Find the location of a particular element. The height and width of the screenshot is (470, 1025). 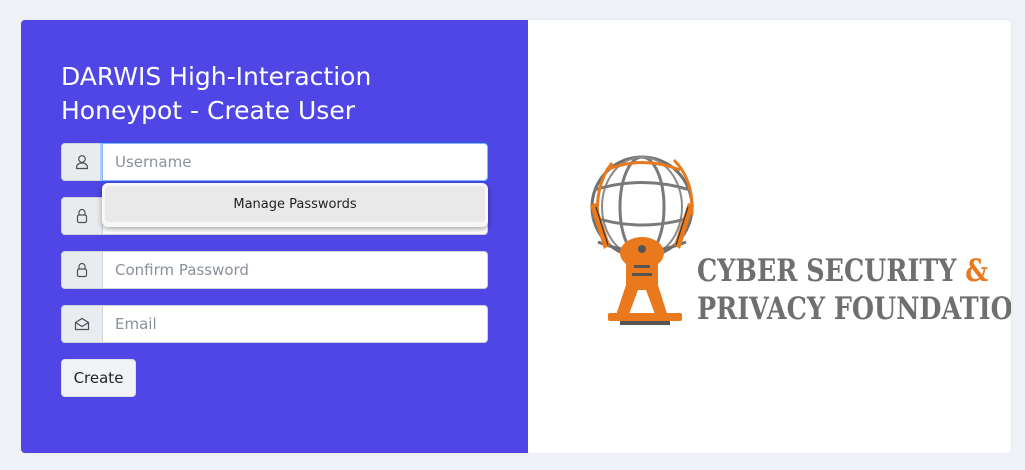

manage-passwords-item: Manage Passwords is located at coordinates (295, 204).